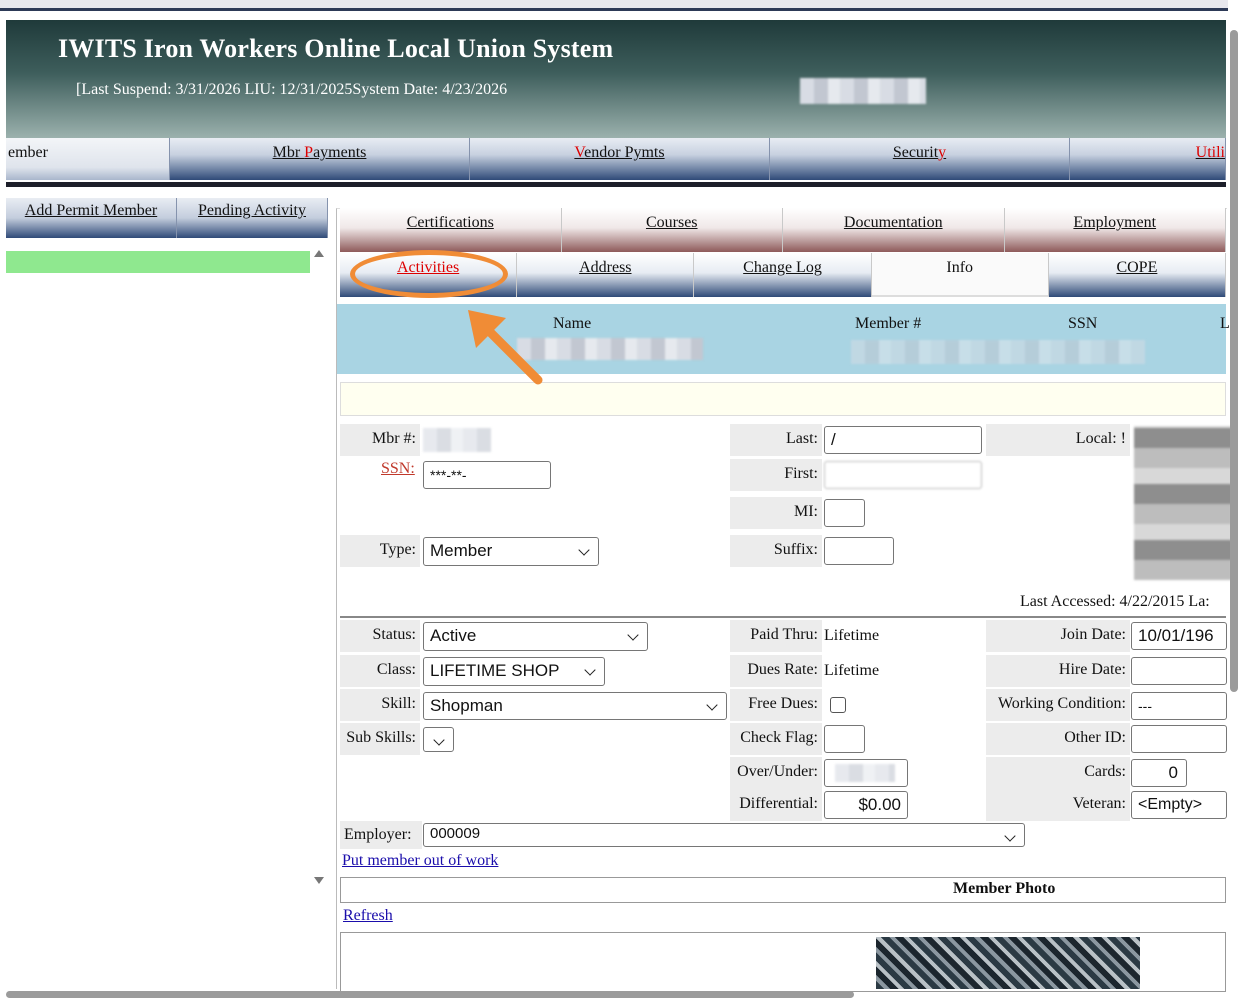 The width and height of the screenshot is (1240, 998). What do you see at coordinates (398, 469) in the screenshot?
I see `ssn-label: SSN:` at bounding box center [398, 469].